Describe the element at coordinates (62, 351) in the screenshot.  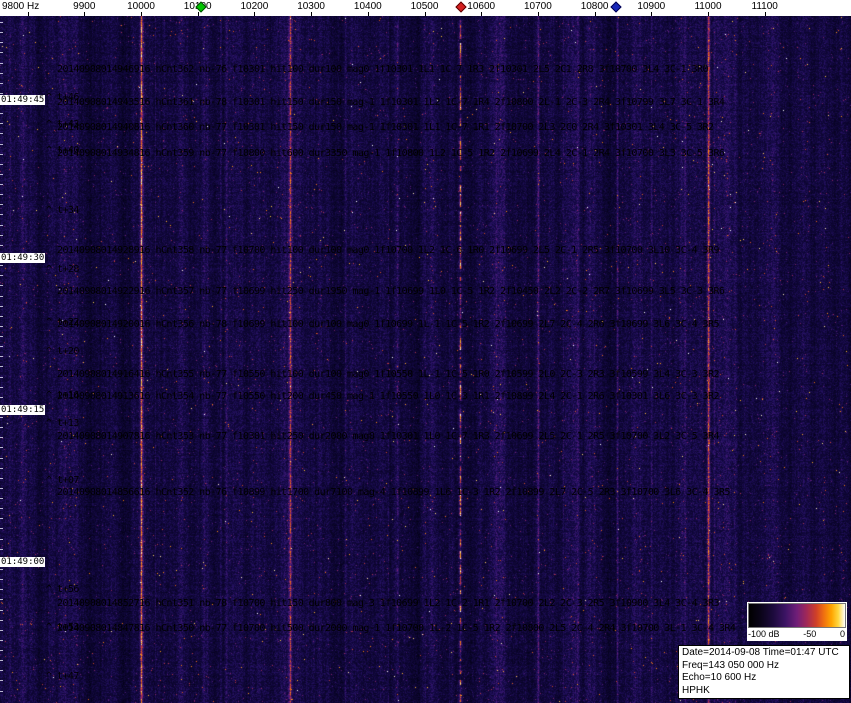
I see `event-time-marker: ^ t+20` at that location.